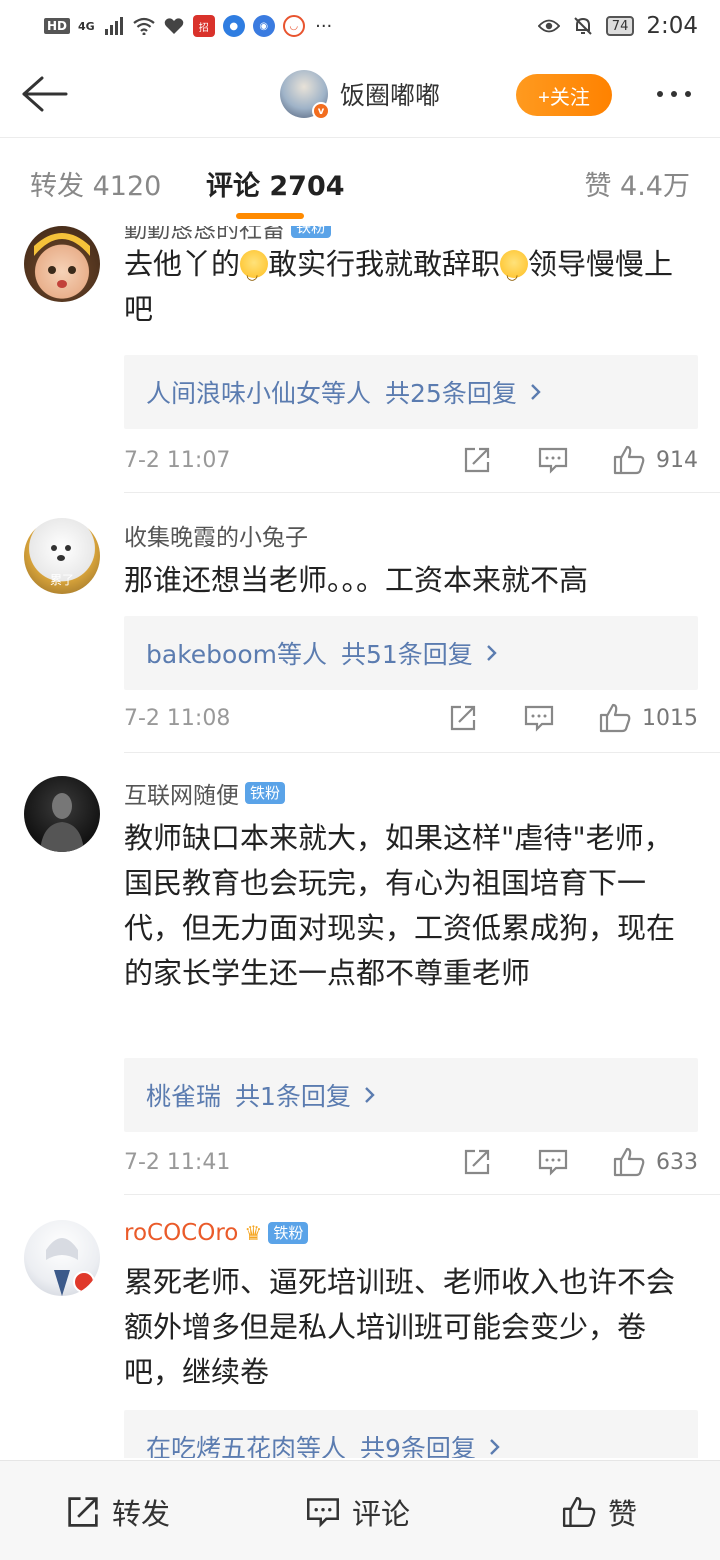  What do you see at coordinates (564, 95) in the screenshot?
I see `follow-button: +关注` at bounding box center [564, 95].